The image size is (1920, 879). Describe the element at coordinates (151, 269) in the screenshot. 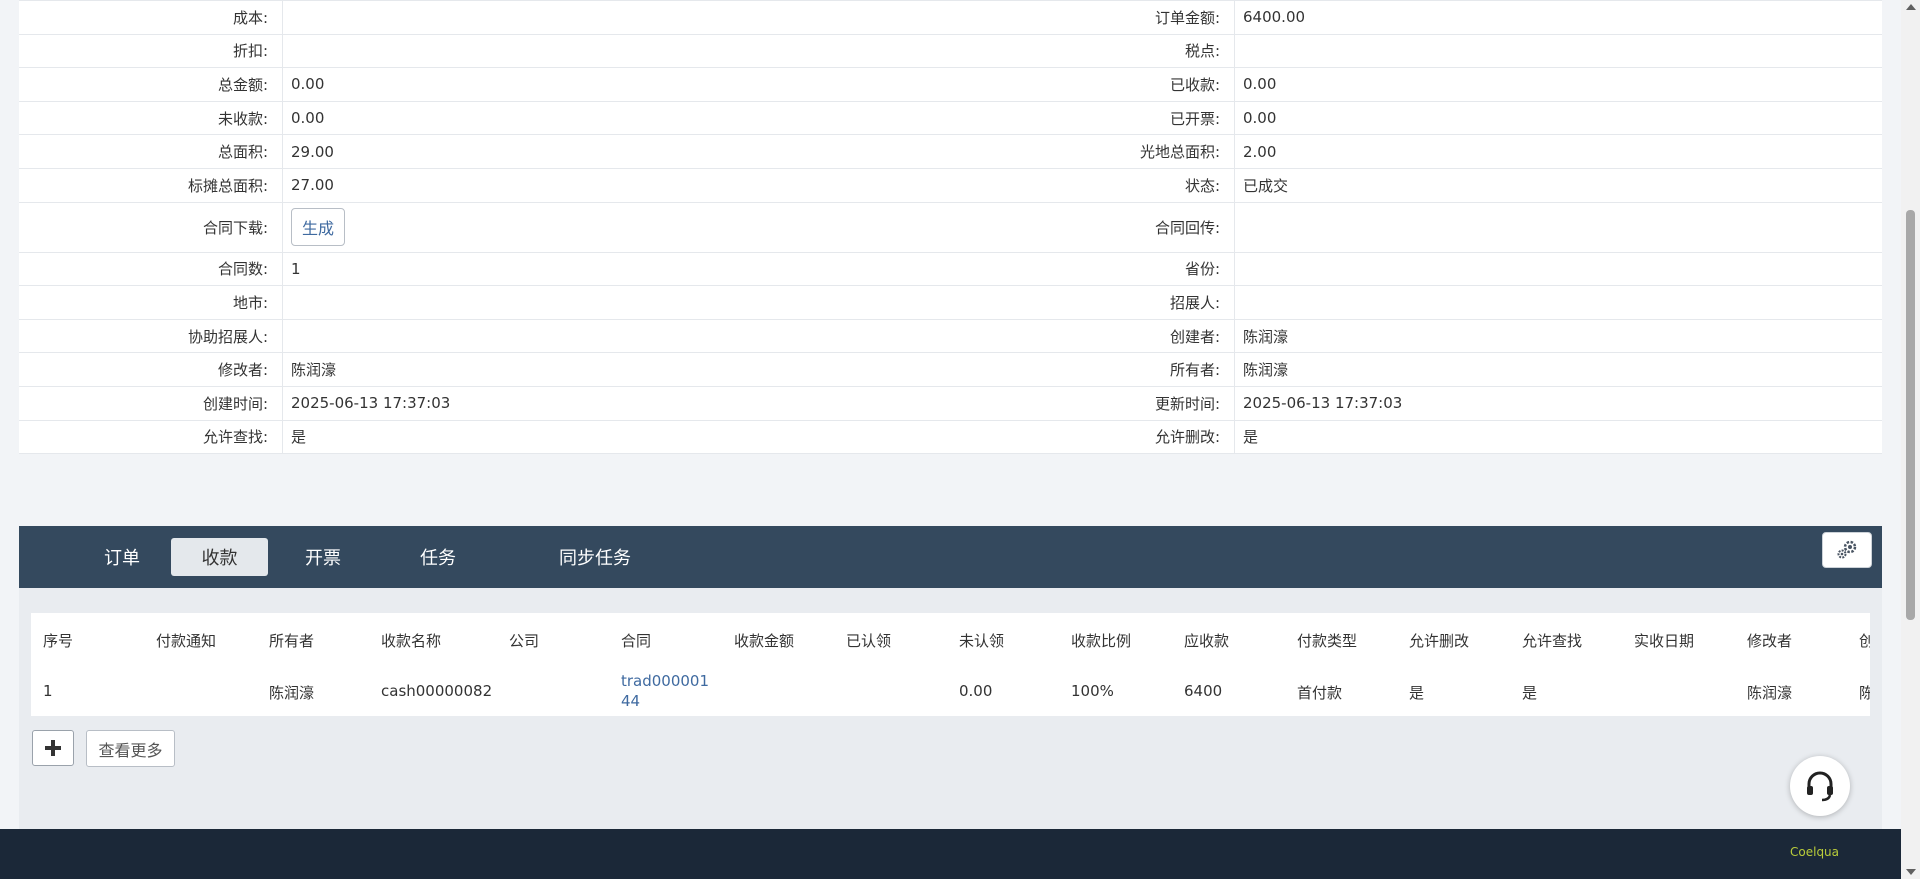

I see `detail-label: 合同数:` at that location.